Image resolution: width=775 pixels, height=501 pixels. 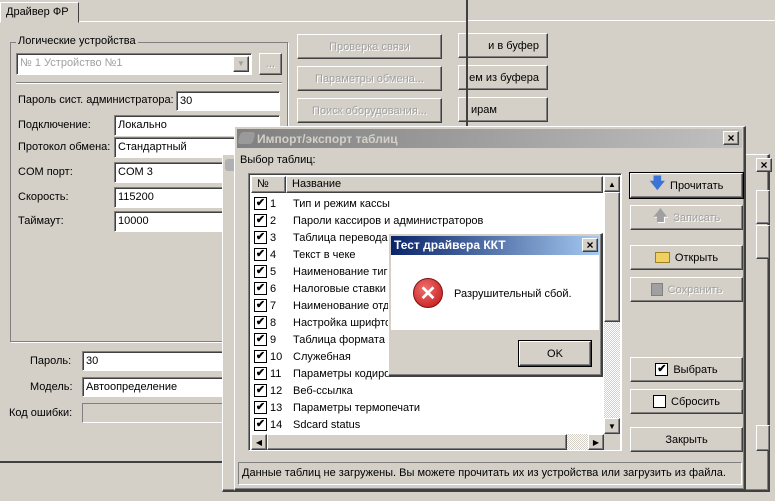 I want to click on write-button: 🡅 Записать, so click(x=686, y=217).